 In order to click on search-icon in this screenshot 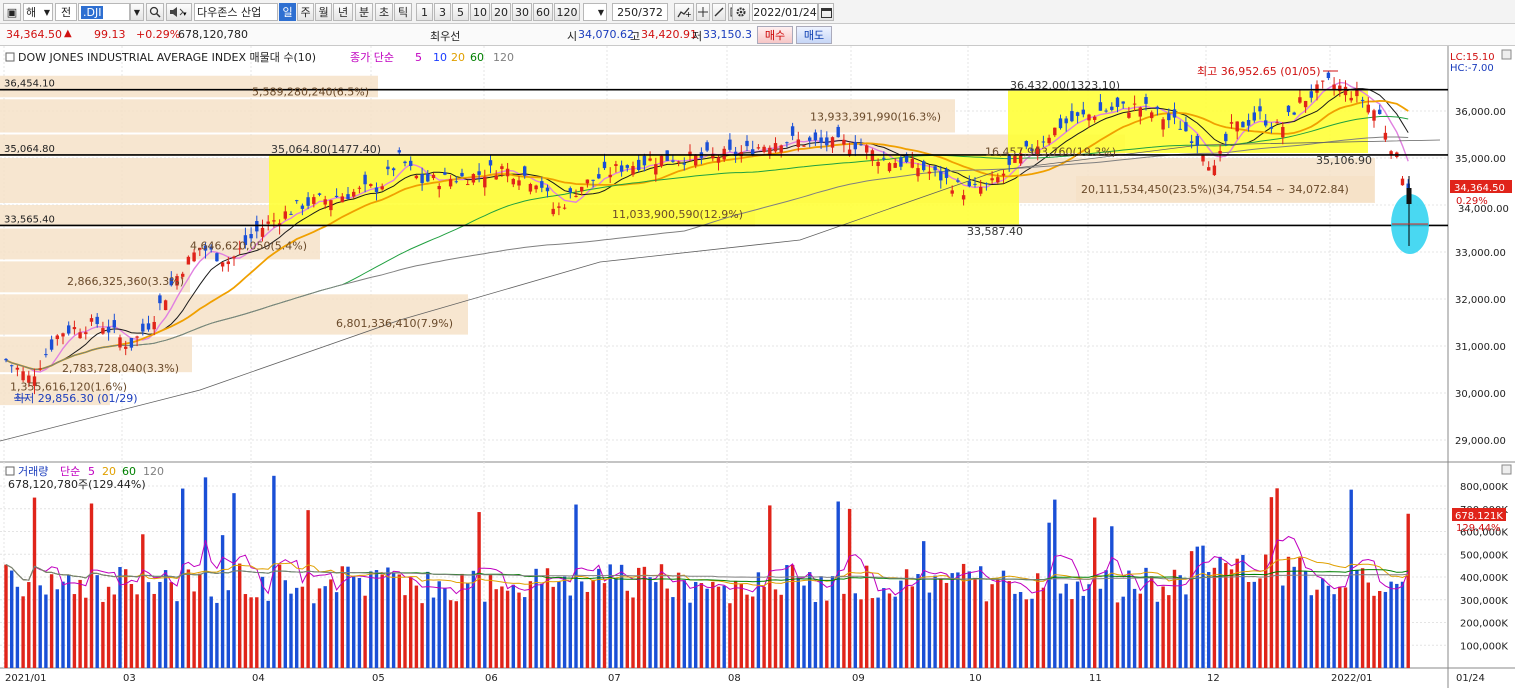, I will do `click(155, 12)`.